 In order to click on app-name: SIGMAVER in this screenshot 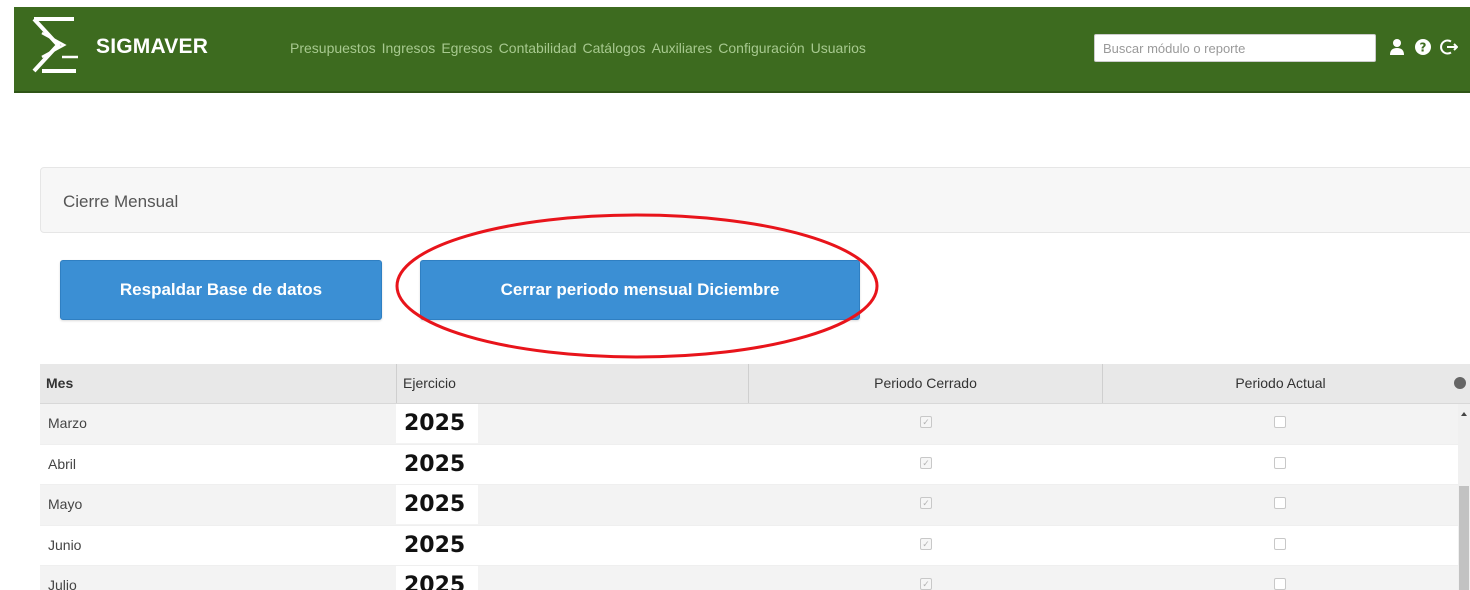, I will do `click(152, 47)`.